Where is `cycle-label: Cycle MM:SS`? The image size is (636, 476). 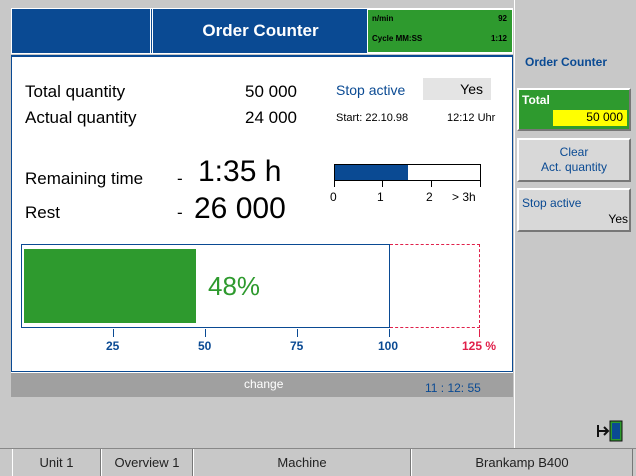 cycle-label: Cycle MM:SS is located at coordinates (397, 38).